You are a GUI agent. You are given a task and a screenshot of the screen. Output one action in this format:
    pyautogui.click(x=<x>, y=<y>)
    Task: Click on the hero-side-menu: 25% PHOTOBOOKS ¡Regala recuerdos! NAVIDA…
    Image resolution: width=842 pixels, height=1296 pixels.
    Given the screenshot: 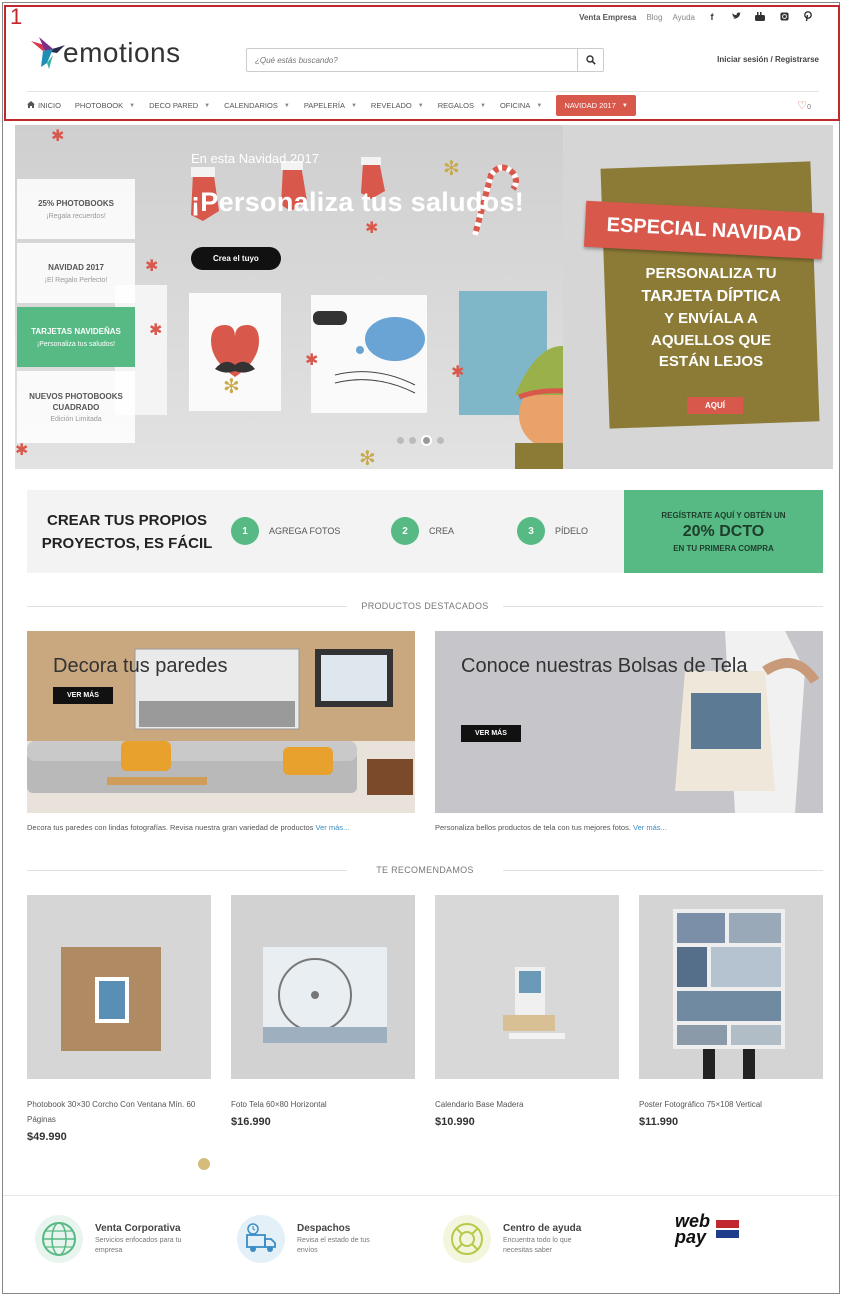 What is the action you would take?
    pyautogui.click(x=76, y=313)
    